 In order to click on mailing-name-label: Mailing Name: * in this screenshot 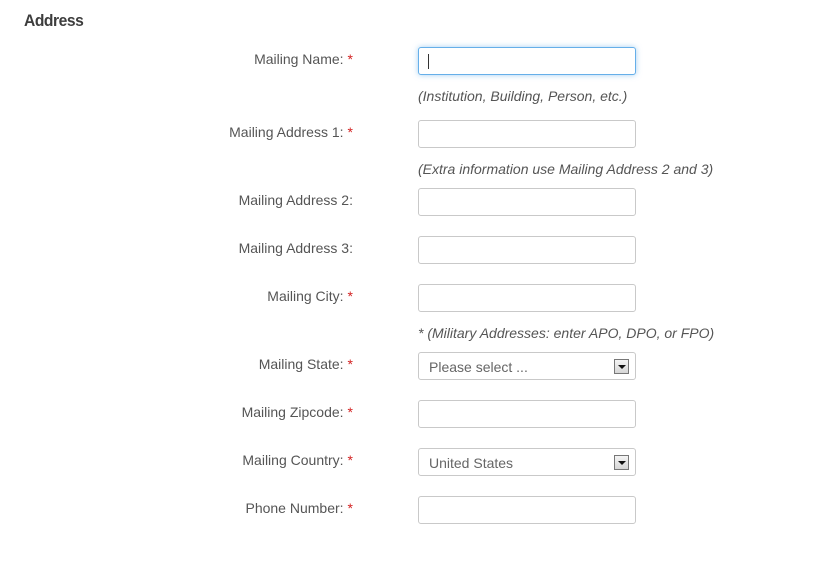, I will do `click(303, 59)`.